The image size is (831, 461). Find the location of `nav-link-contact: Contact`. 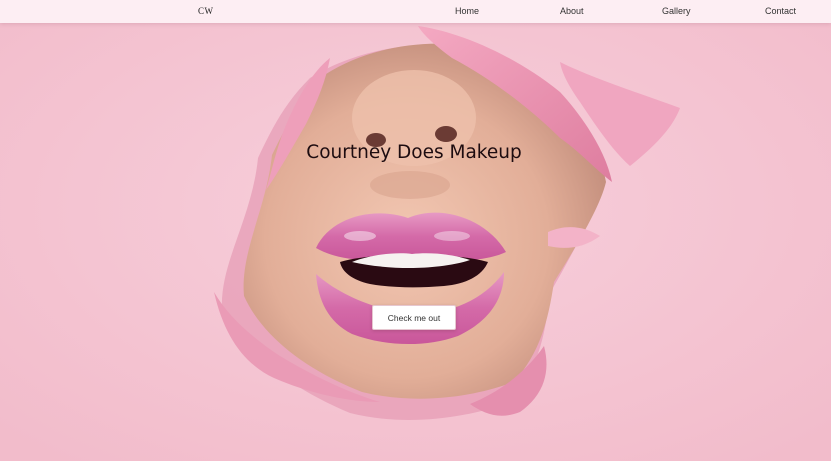

nav-link-contact: Contact is located at coordinates (780, 11).